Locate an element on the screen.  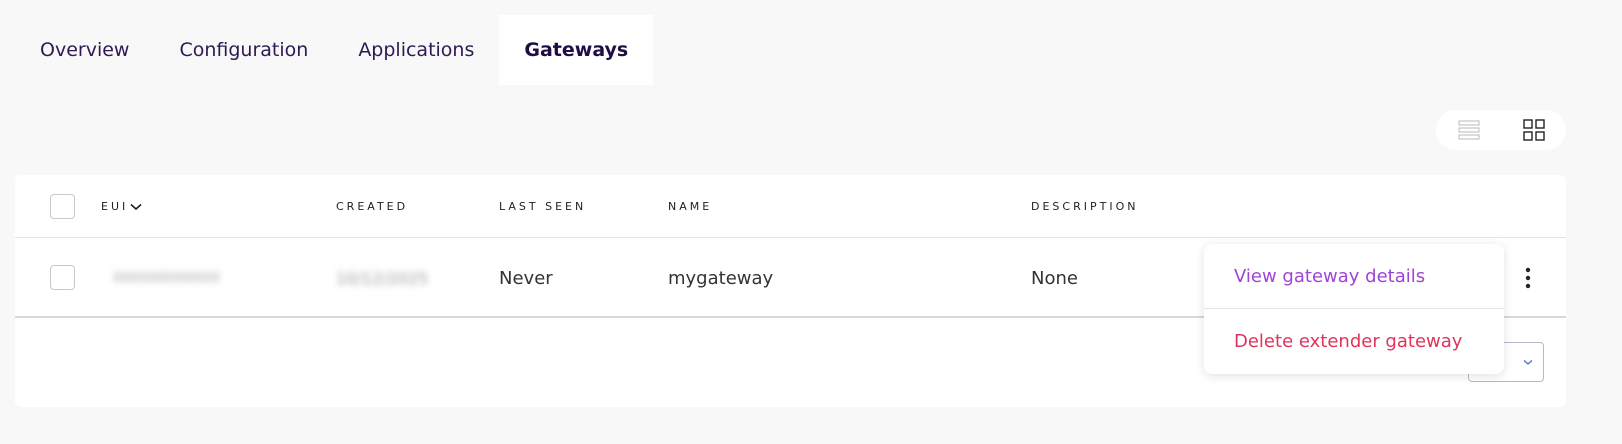
tab-configuration: Configuration is located at coordinates (243, 50).